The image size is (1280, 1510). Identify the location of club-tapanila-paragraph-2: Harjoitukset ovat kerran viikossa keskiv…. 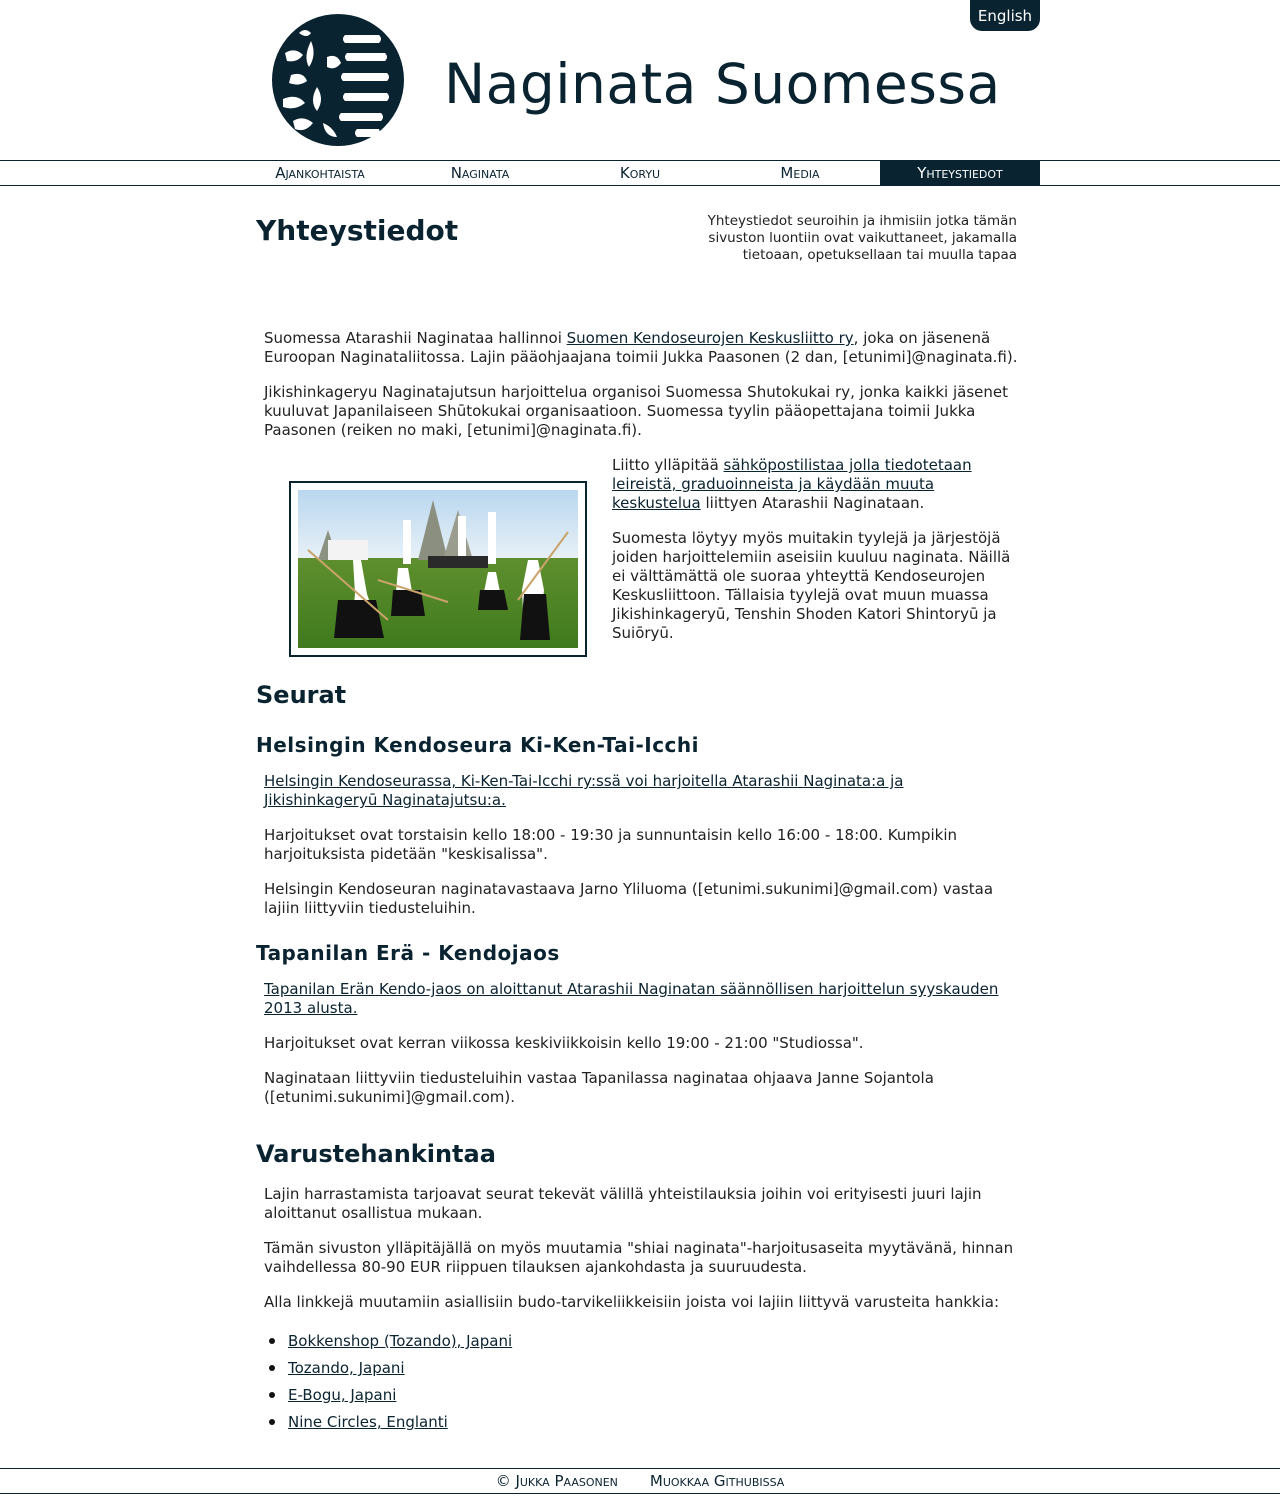
(564, 1043).